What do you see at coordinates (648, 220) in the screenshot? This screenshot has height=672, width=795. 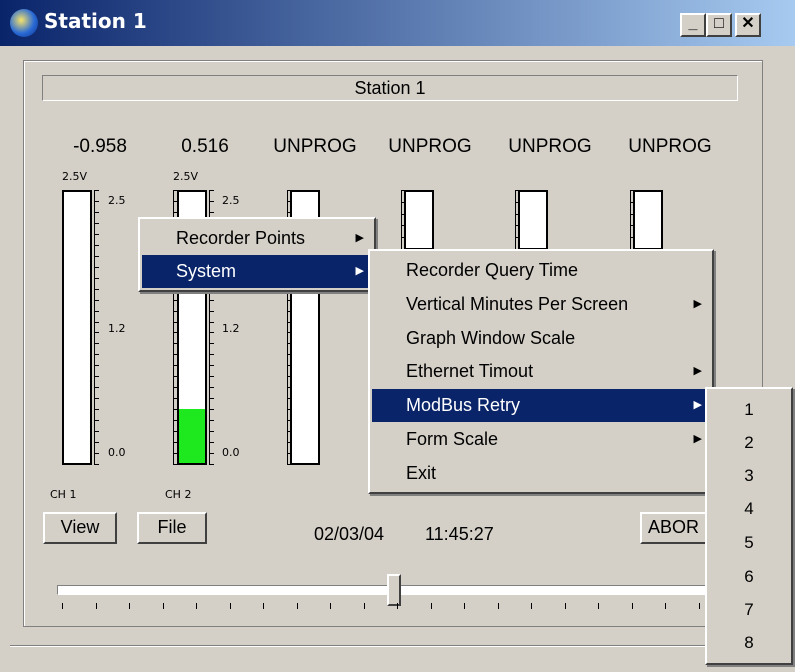 I see `ch6-bar-gauge` at bounding box center [648, 220].